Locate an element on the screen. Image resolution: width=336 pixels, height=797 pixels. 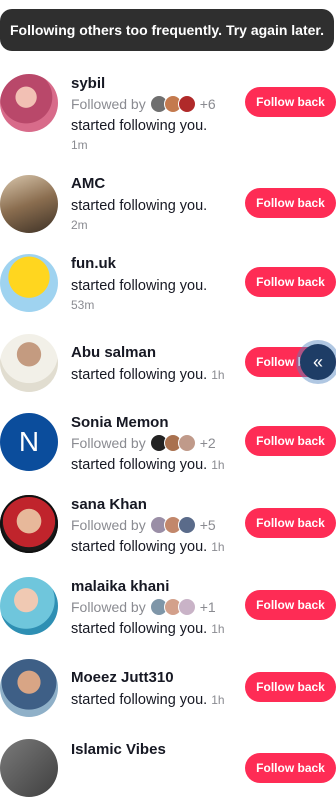
double-chevron-left-icon: « is located at coordinates (318, 362).